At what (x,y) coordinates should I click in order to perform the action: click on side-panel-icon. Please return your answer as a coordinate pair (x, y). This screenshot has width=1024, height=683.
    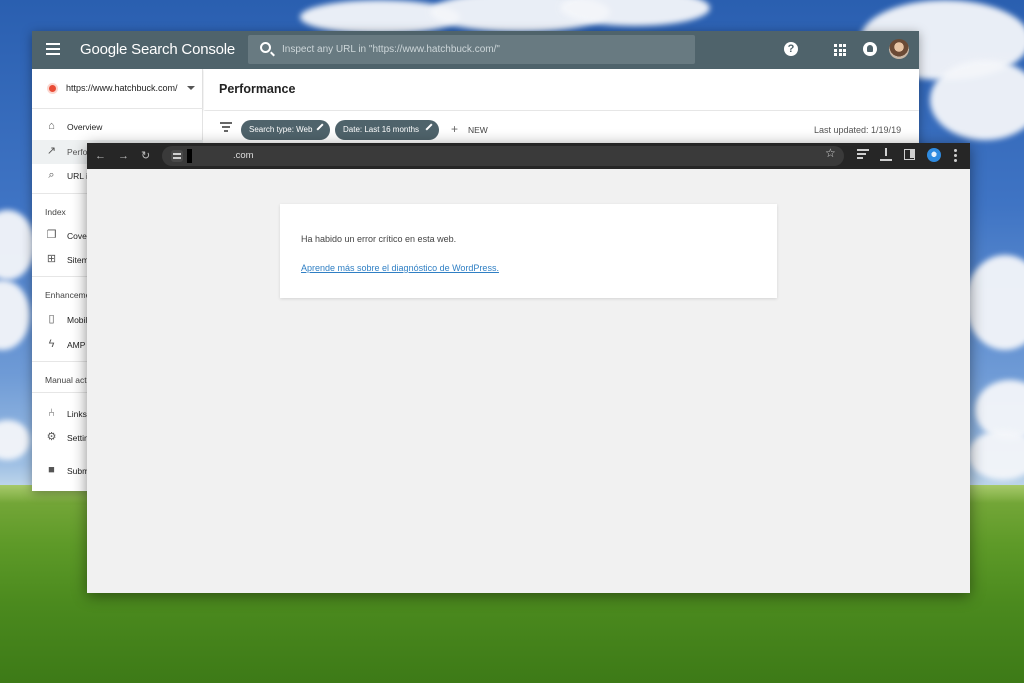
    Looking at the image, I should click on (909, 154).